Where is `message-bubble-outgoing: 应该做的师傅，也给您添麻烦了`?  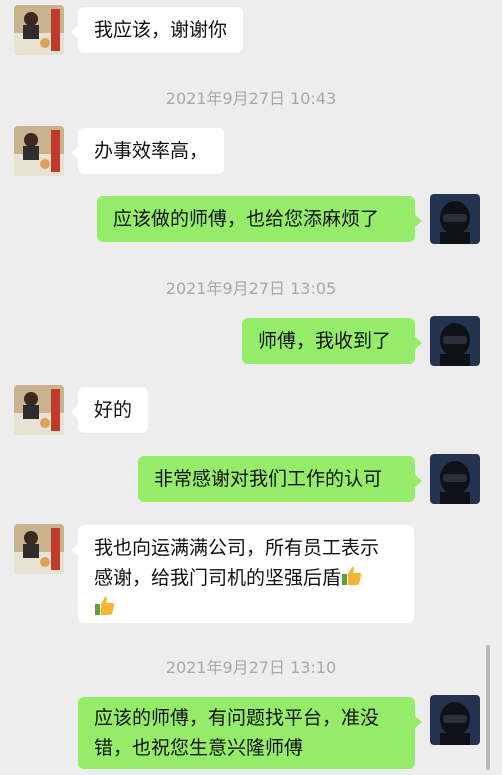
message-bubble-outgoing: 应该做的师傅，也给您添麻烦了 is located at coordinates (259, 219).